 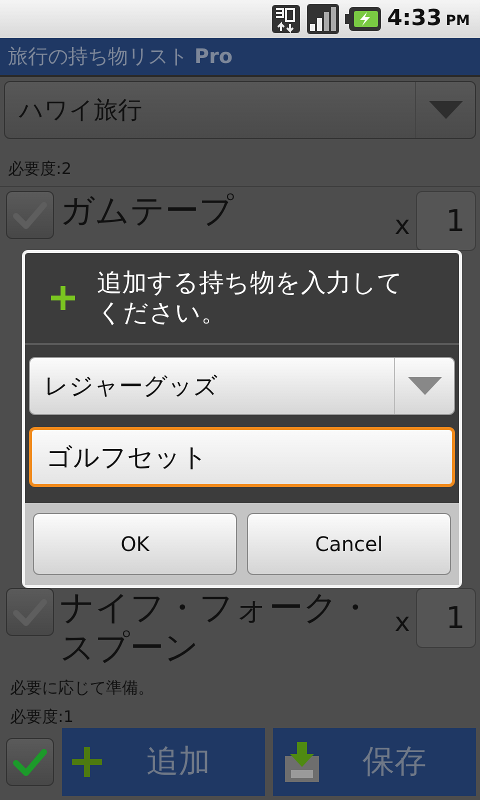 I want to click on dialog-title: 追加する持ち物を入力してください。, so click(x=250, y=298).